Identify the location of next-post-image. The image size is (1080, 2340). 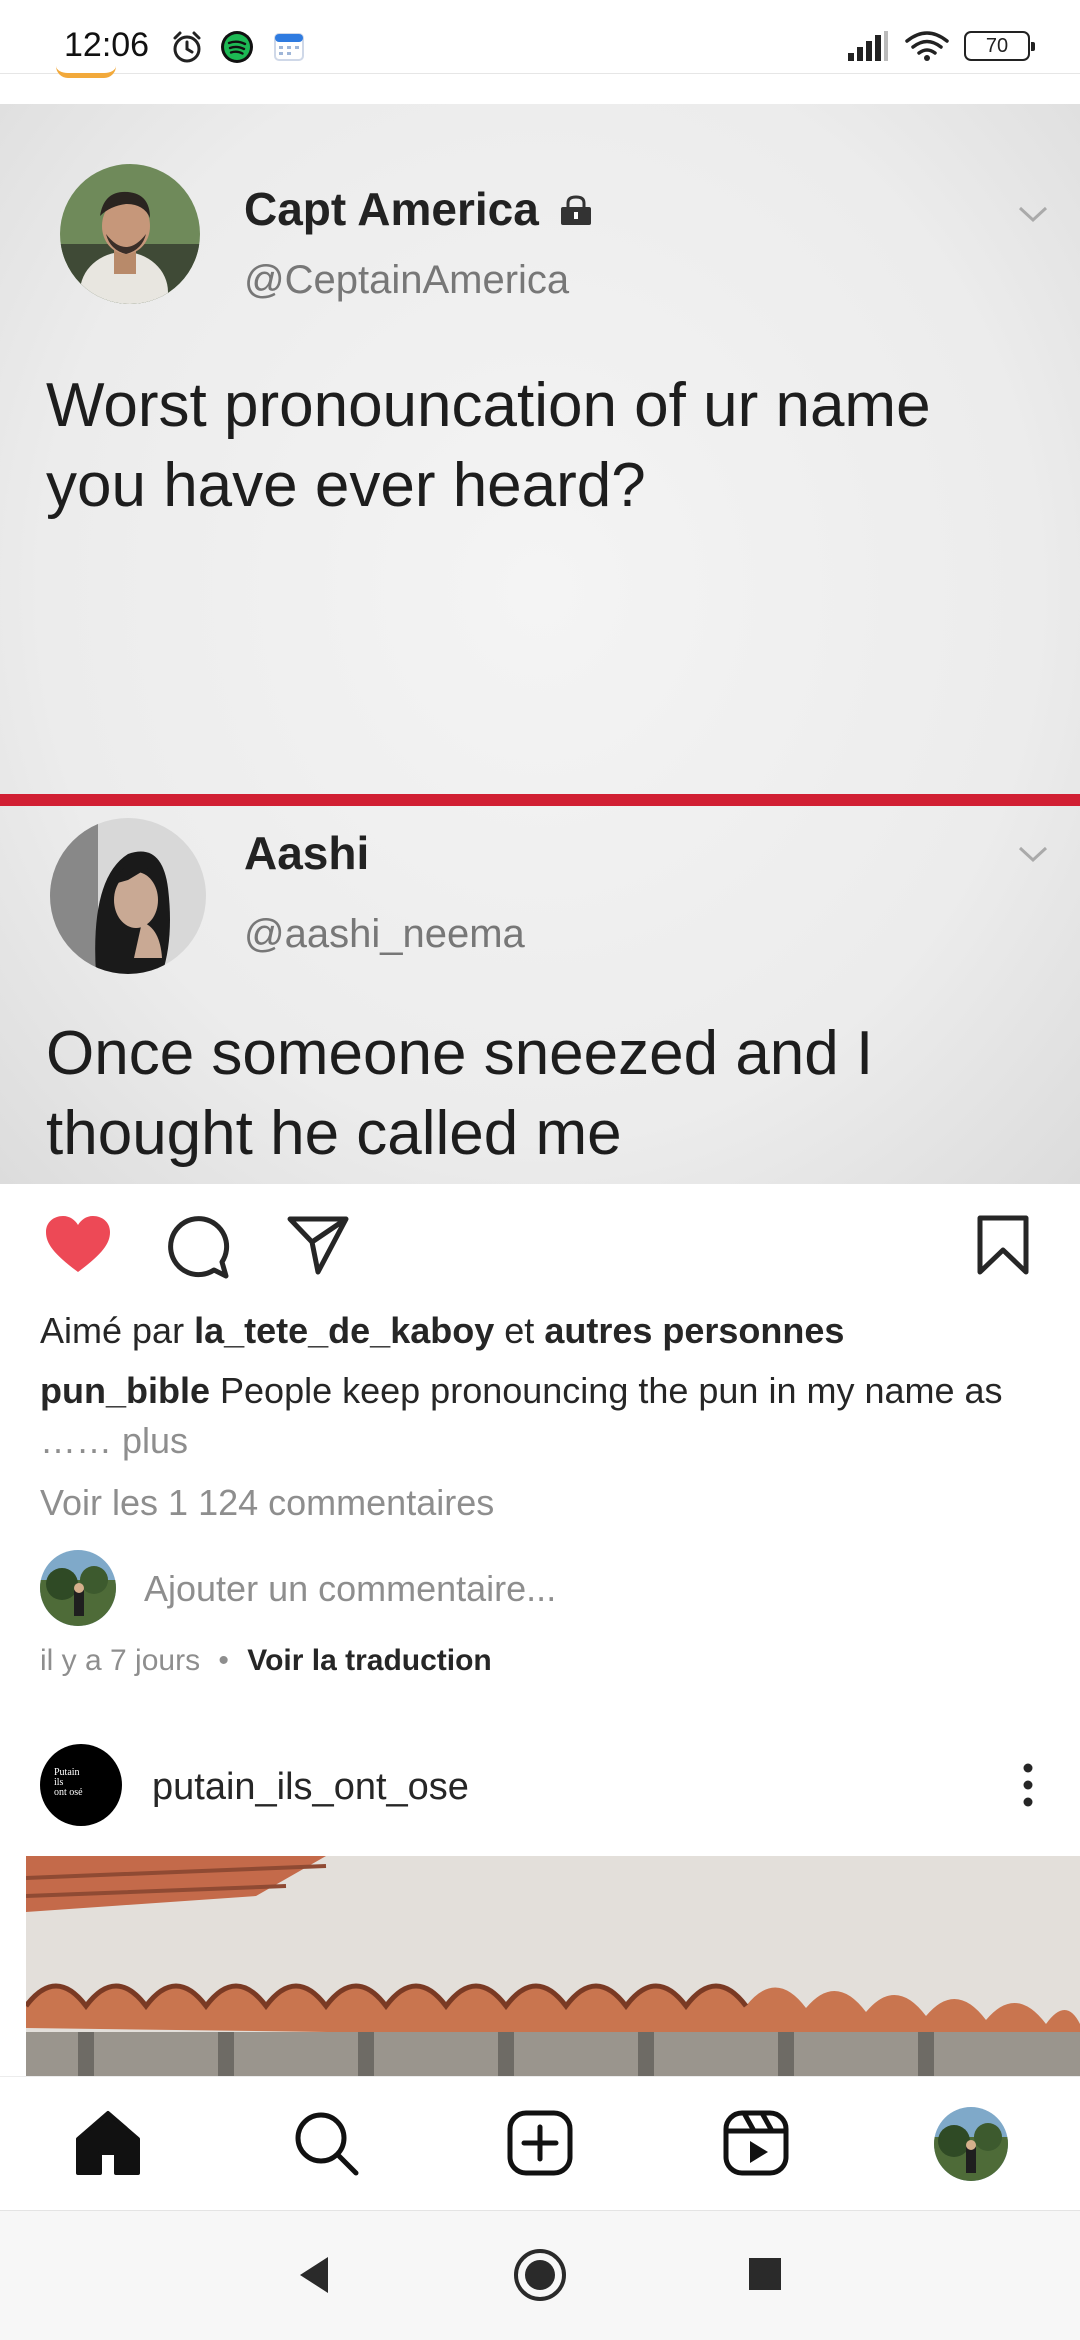
(553, 1966).